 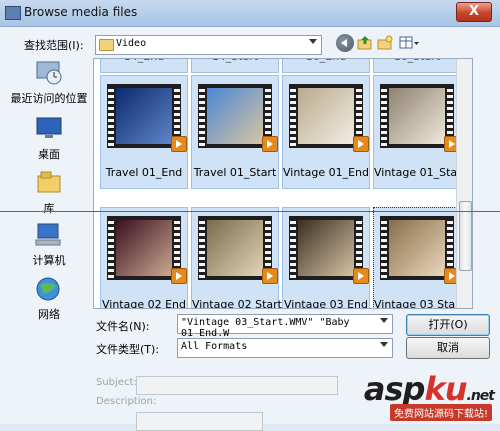 What do you see at coordinates (49, 289) in the screenshot?
I see `network-icon` at bounding box center [49, 289].